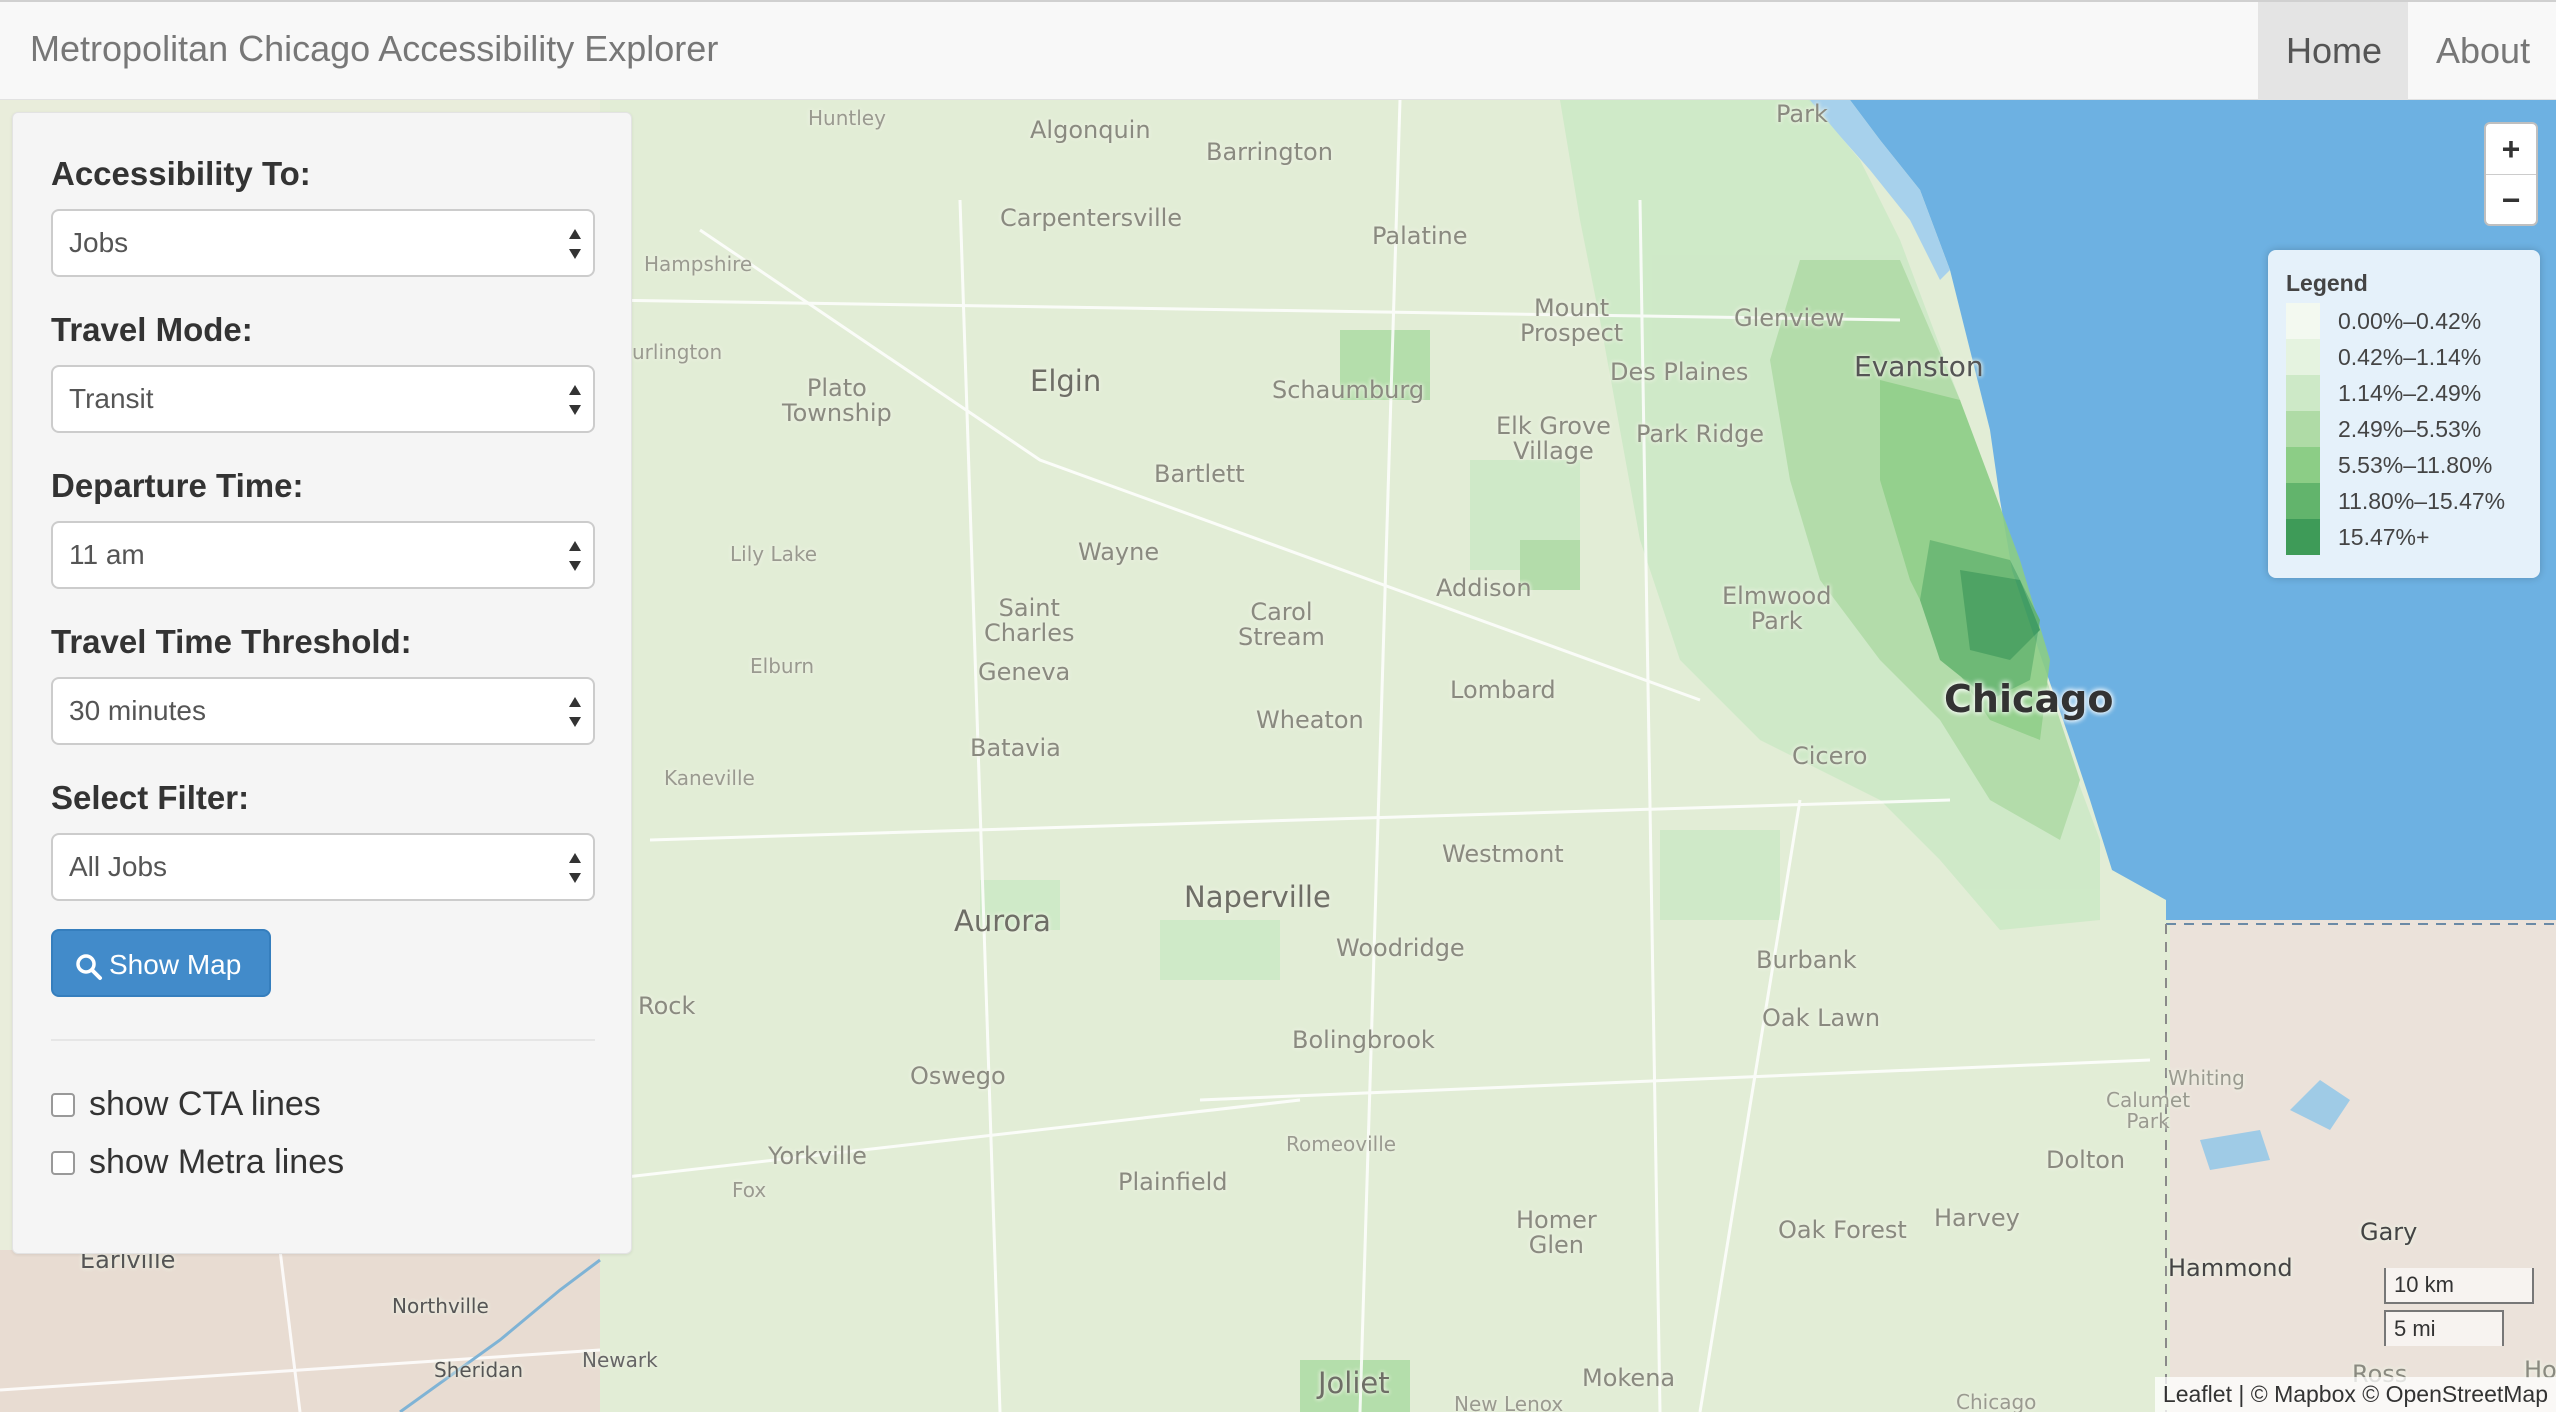  I want to click on place-elburn: Elburn, so click(782, 666).